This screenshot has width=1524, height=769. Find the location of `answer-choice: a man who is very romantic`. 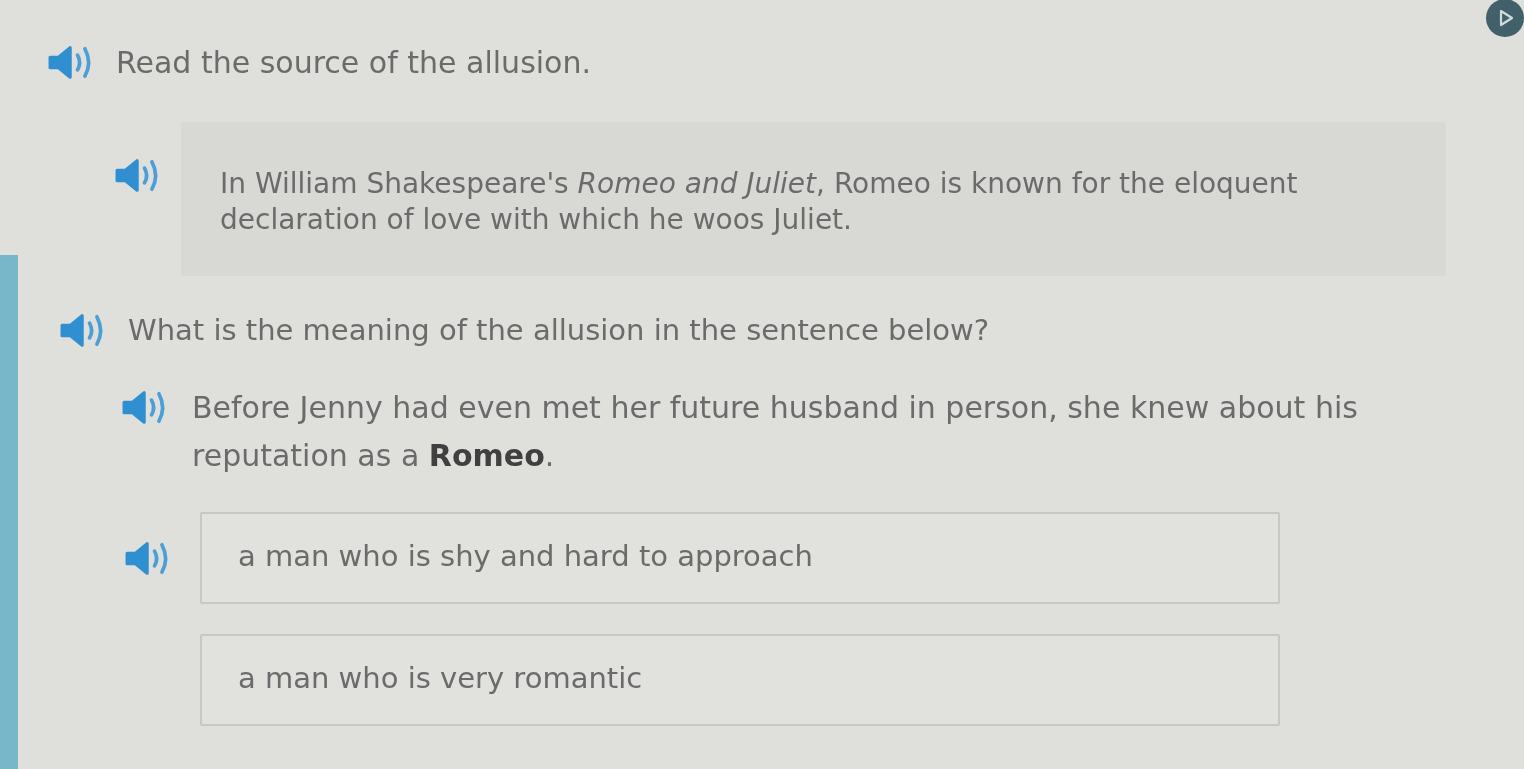

answer-choice: a man who is very romantic is located at coordinates (740, 680).